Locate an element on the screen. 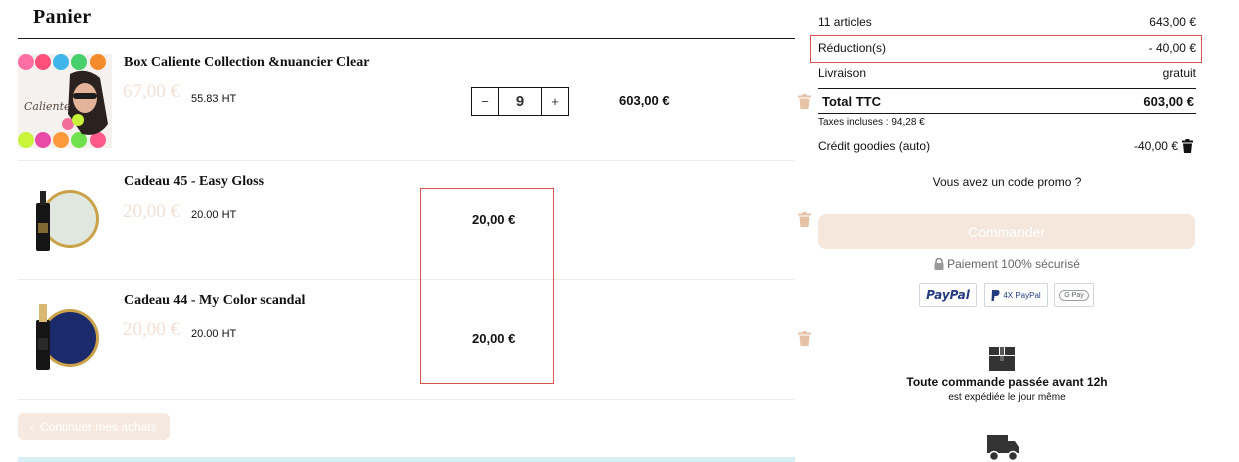 This screenshot has width=1239, height=462. title-divider is located at coordinates (406, 38).